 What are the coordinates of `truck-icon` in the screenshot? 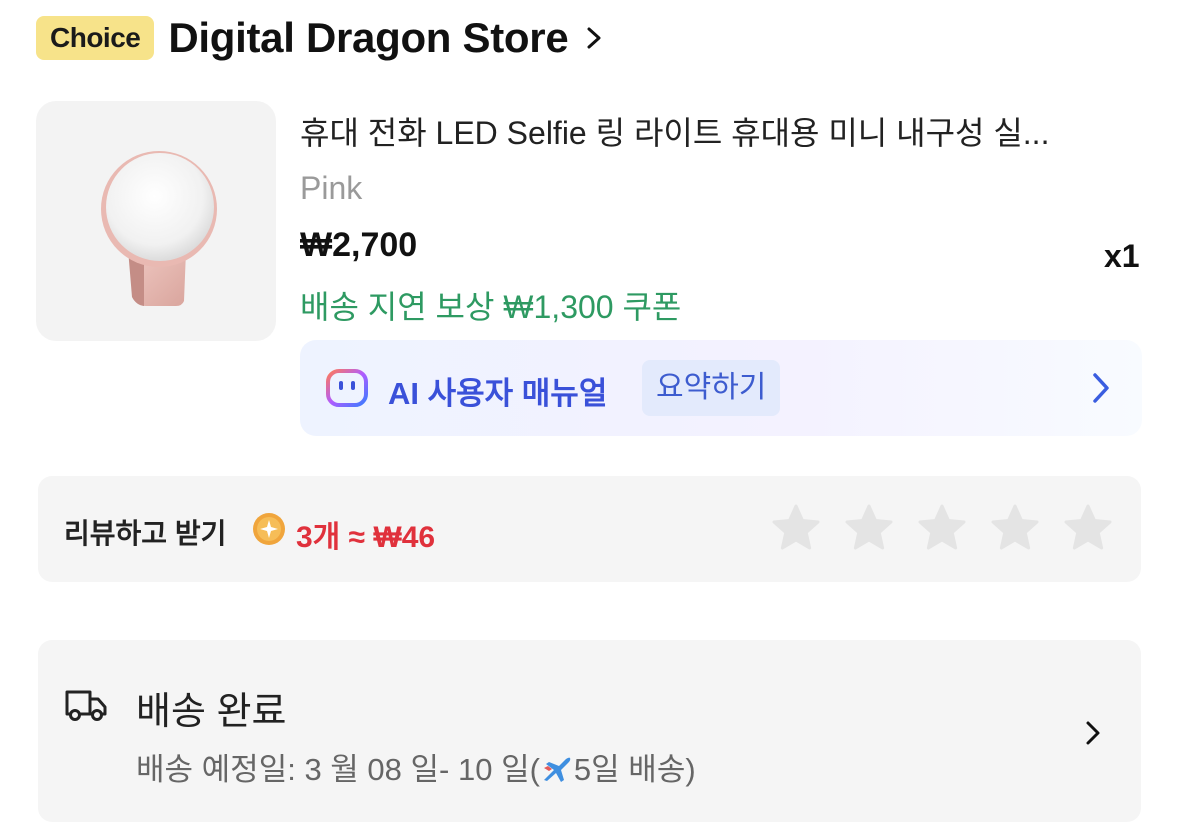 It's located at (86, 705).